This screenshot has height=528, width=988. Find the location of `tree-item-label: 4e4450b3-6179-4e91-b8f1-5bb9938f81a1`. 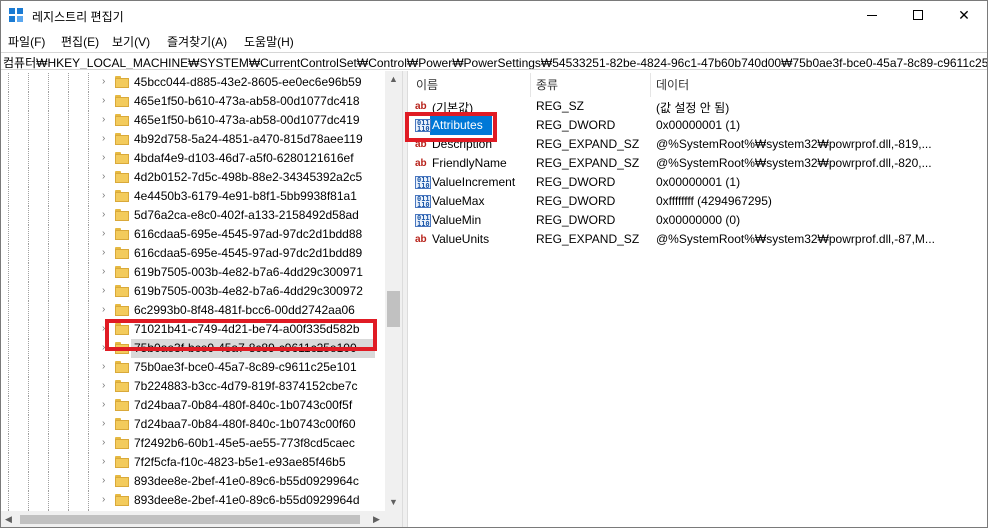

tree-item-label: 4e4450b3-6179-4e91-b8f1-5bb9938f81a1 is located at coordinates (245, 196).